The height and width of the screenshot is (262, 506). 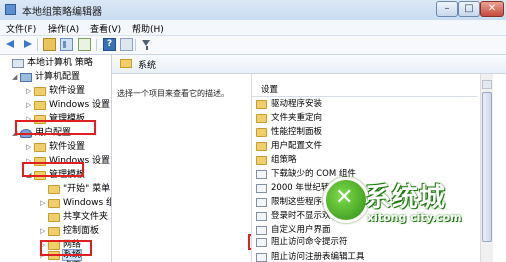 I want to click on list-item: 组策略, so click(x=276, y=160).